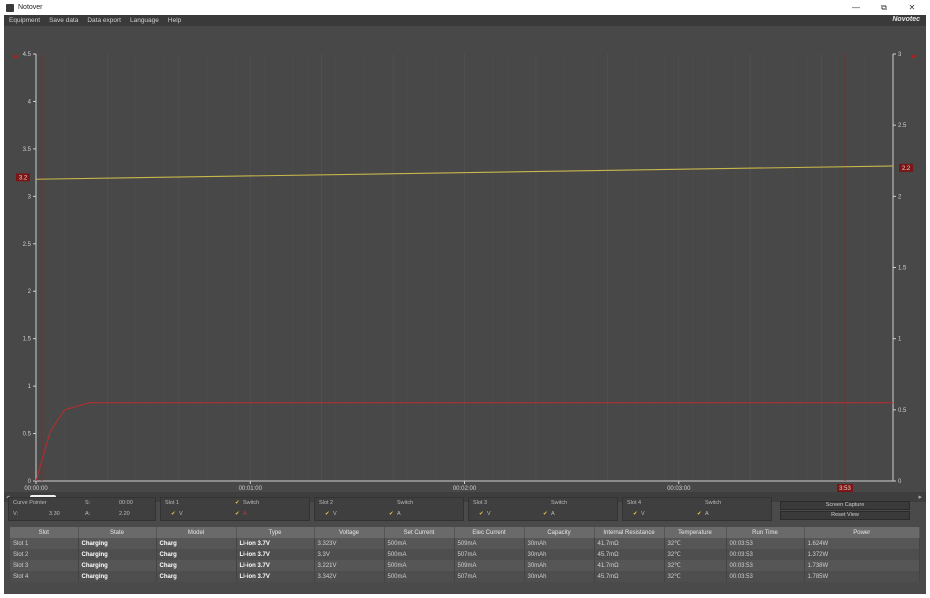 The height and width of the screenshot is (598, 930). What do you see at coordinates (172, 503) in the screenshot?
I see `slot1-label: Slot 1` at bounding box center [172, 503].